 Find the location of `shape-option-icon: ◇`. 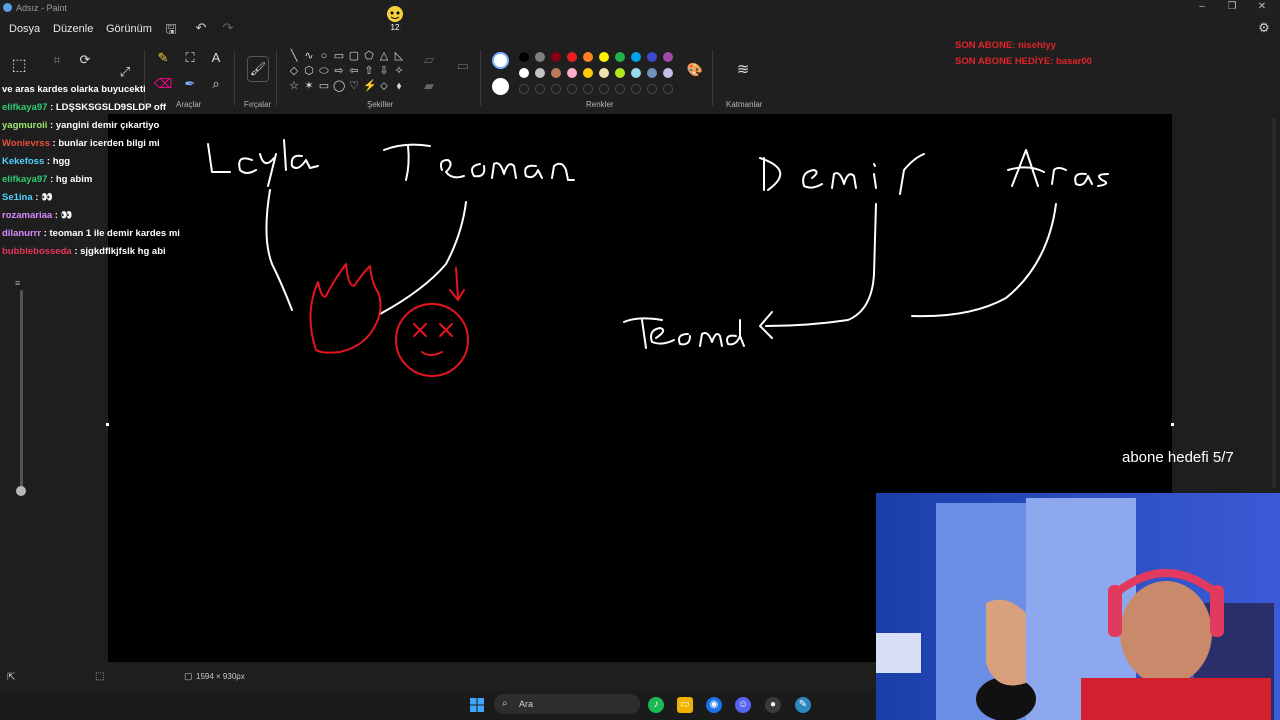

shape-option-icon: ◇ is located at coordinates (294, 71).